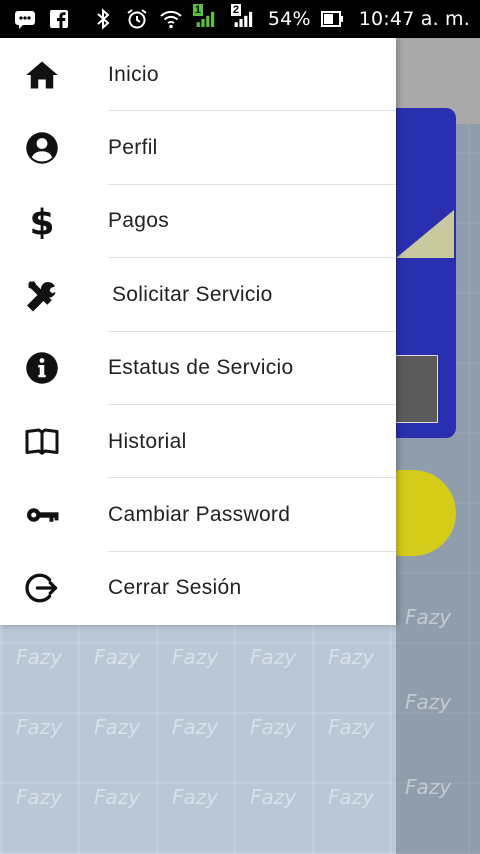  What do you see at coordinates (171, 19) in the screenshot?
I see `wifi-icon` at bounding box center [171, 19].